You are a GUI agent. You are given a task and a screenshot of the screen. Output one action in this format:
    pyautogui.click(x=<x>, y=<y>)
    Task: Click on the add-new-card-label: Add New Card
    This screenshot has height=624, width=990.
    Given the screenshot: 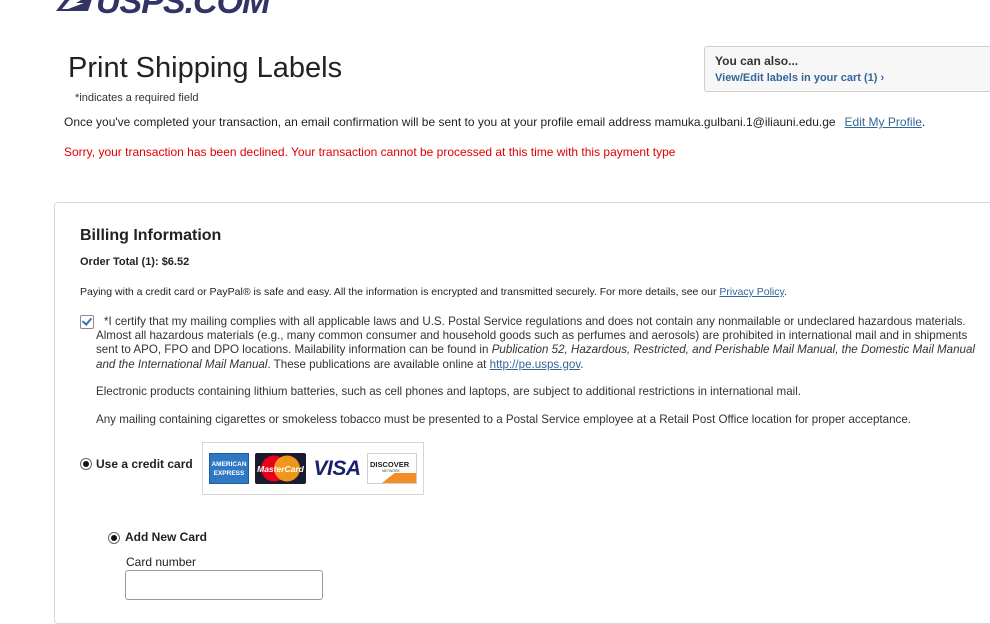 What is the action you would take?
    pyautogui.click(x=166, y=537)
    